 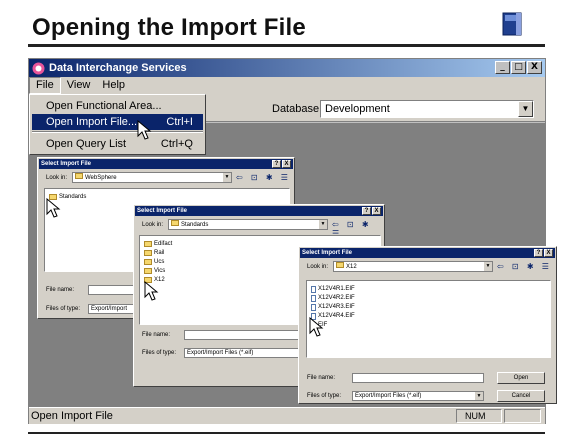 I want to click on menu-item-open-query-list: Open Query List Ctrl+Q, so click(x=117, y=144).